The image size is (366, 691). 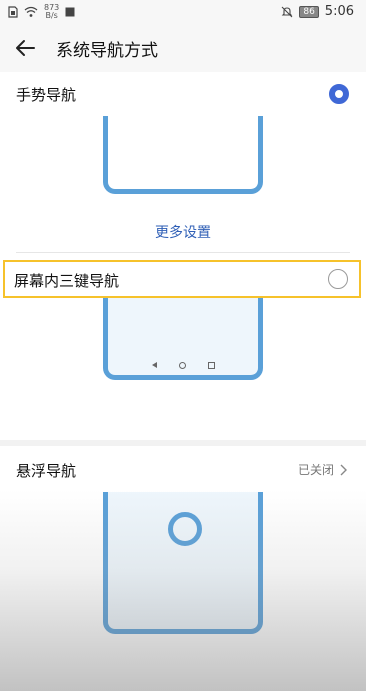 What do you see at coordinates (183, 339) in the screenshot?
I see `three-key-phone-illustration` at bounding box center [183, 339].